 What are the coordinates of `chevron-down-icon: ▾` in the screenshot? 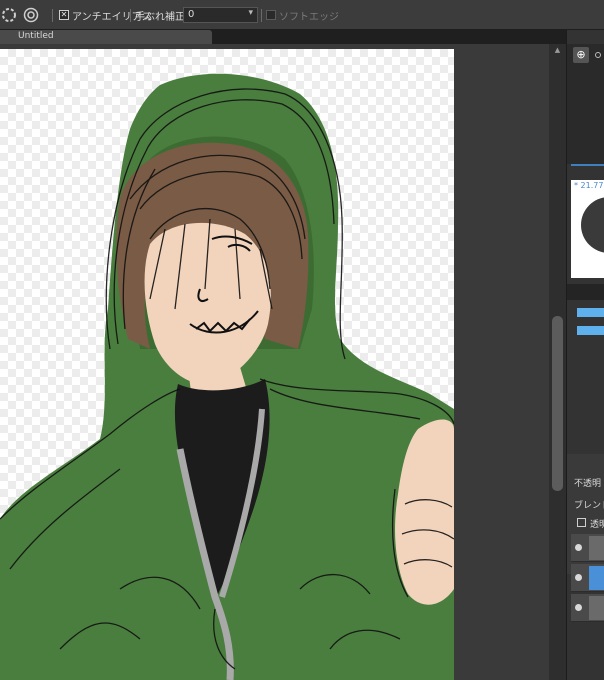 It's located at (250, 13).